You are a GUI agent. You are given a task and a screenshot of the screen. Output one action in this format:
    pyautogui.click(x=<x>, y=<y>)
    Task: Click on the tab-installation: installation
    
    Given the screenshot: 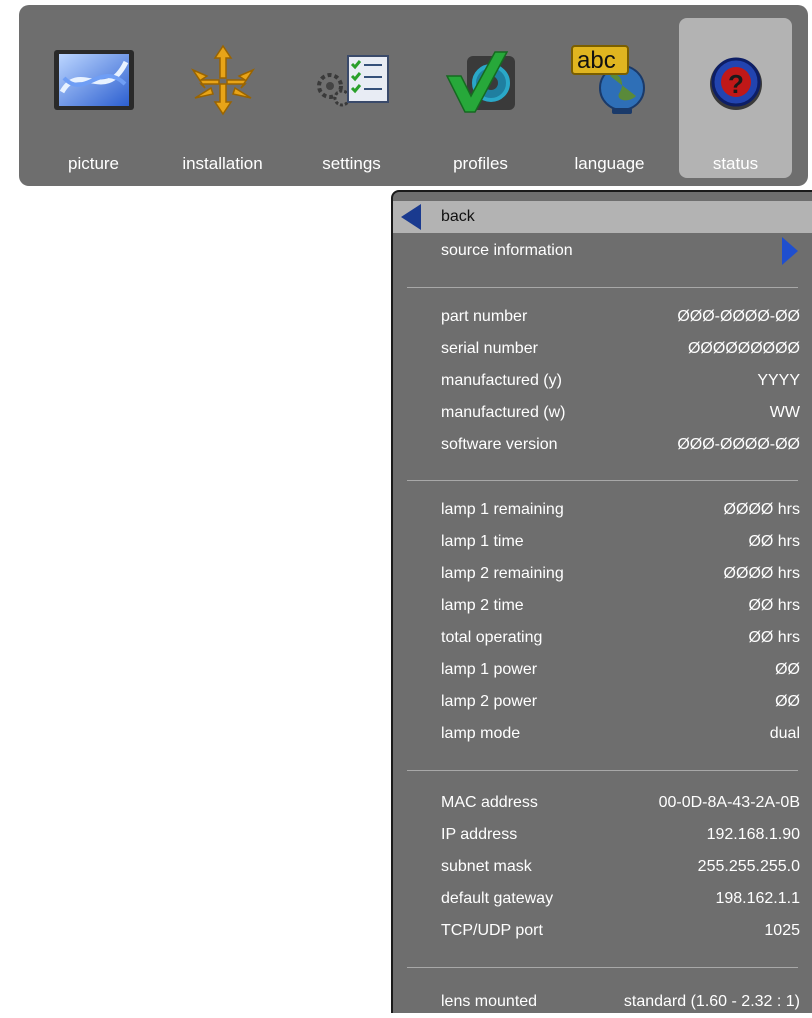 What is the action you would take?
    pyautogui.click(x=222, y=98)
    